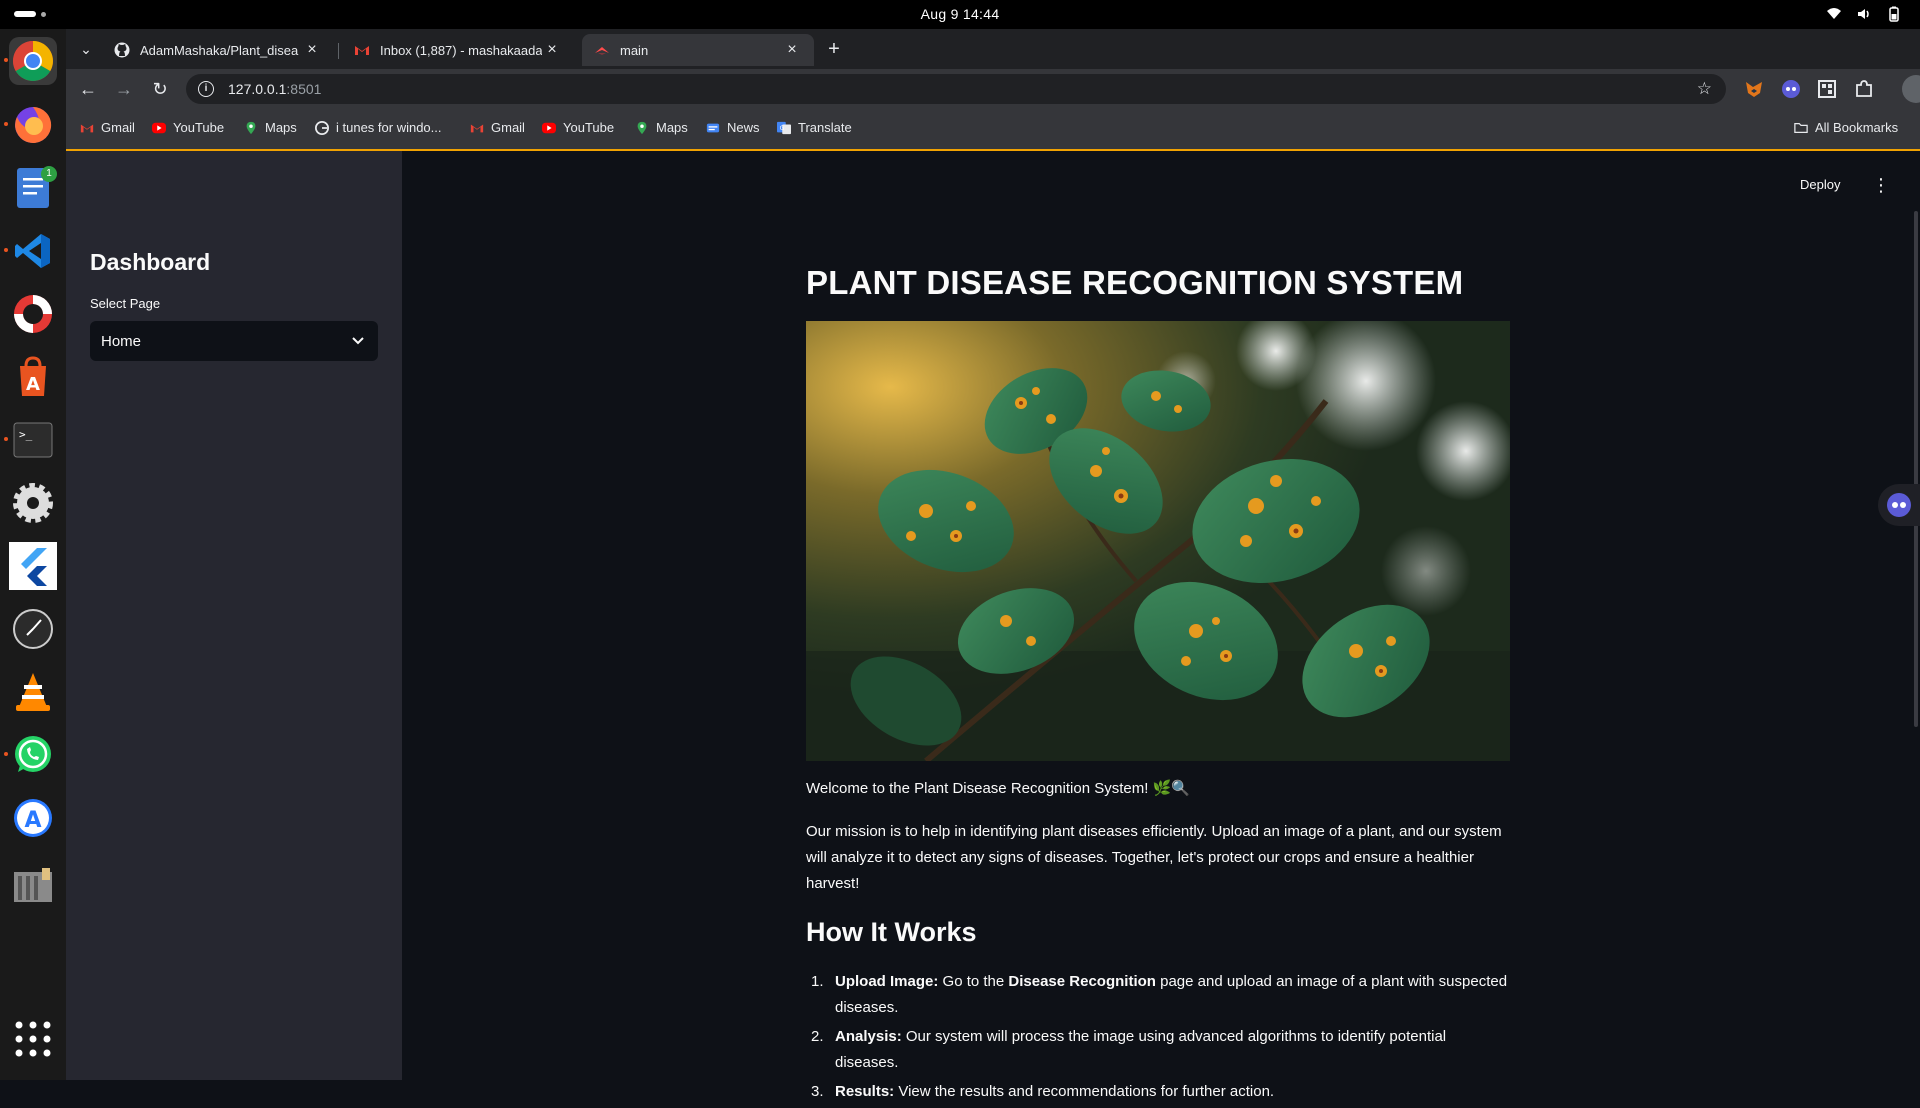  What do you see at coordinates (1857, 127) in the screenshot?
I see `all-bookmarks-label: All Bookmarks` at bounding box center [1857, 127].